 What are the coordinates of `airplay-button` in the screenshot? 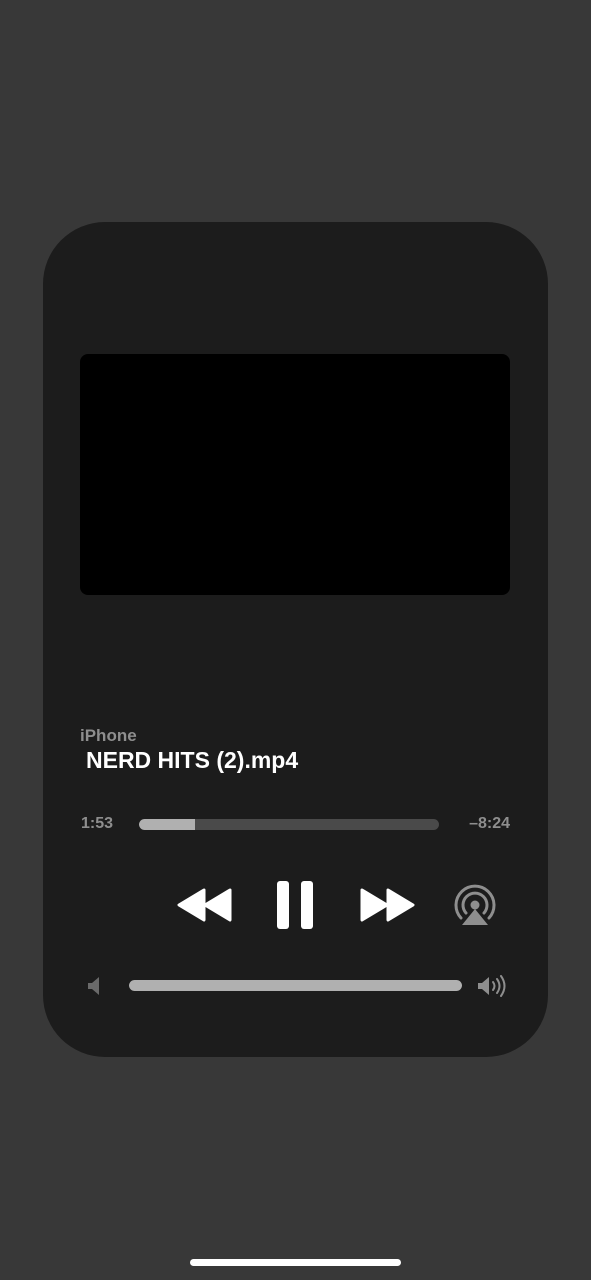 It's located at (475, 906).